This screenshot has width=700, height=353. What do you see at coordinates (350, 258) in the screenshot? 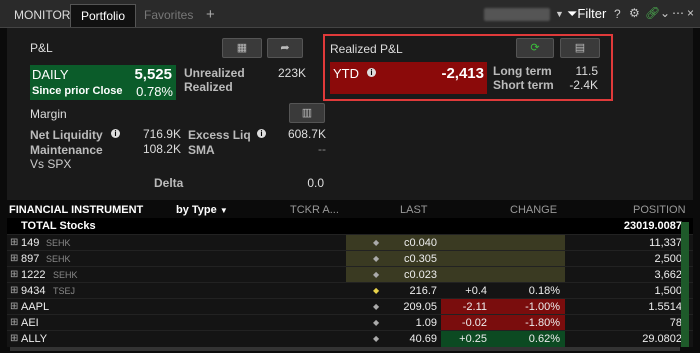
I see `table-row: ⊞ 897 SEHK ◆ c0.305 2,500` at bounding box center [350, 258].